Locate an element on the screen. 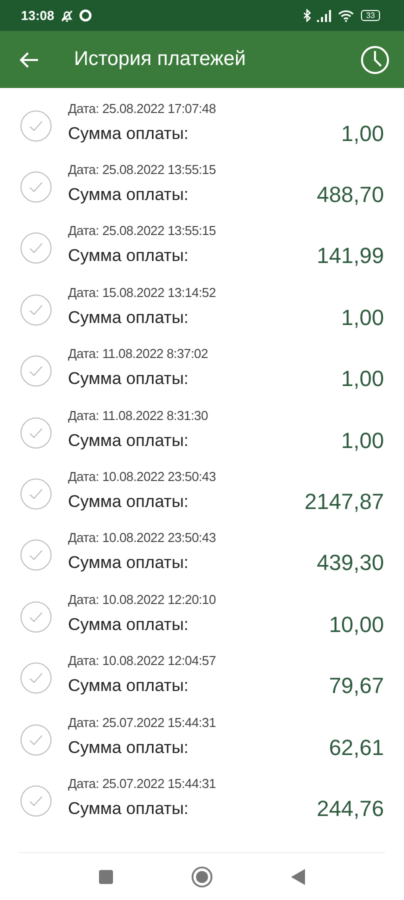  payment-date: Дата: 10.08.2022 12:04:57 is located at coordinates (142, 660).